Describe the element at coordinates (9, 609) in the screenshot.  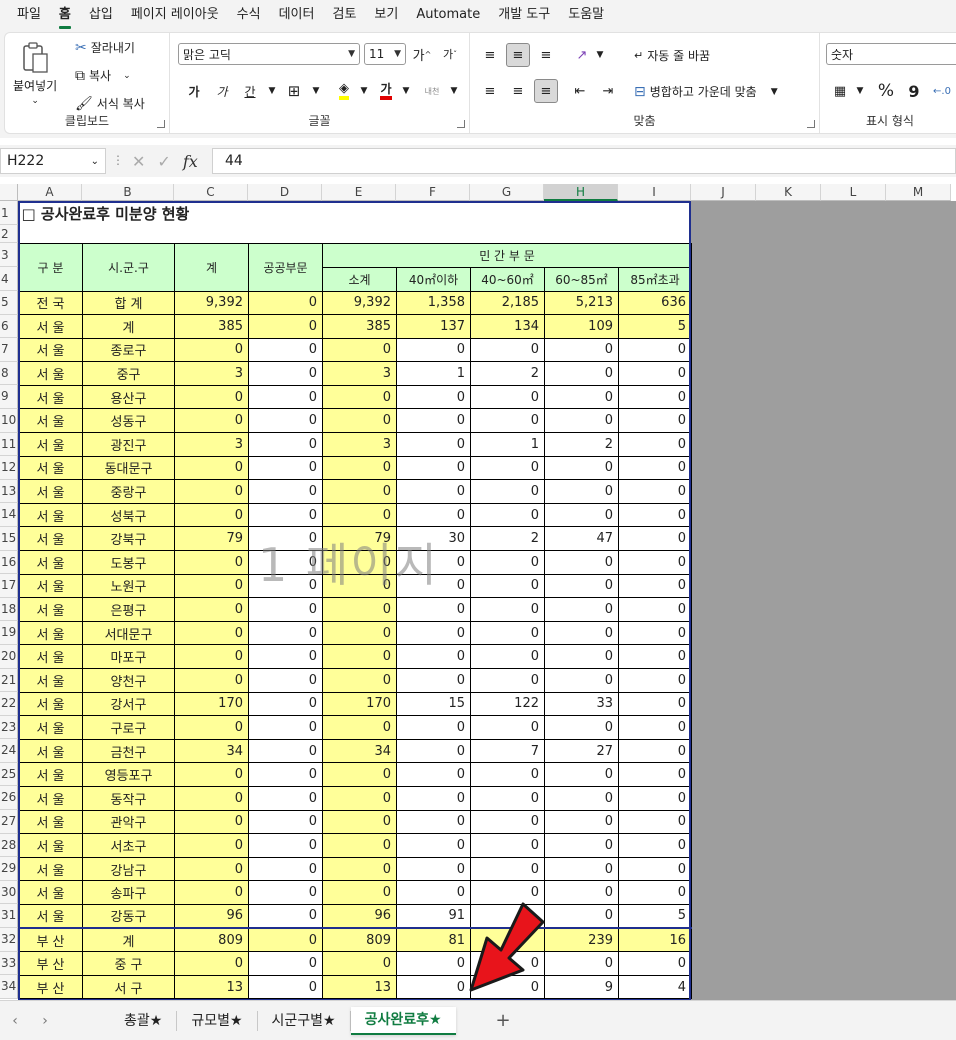
I see `row-header-18: 18` at that location.